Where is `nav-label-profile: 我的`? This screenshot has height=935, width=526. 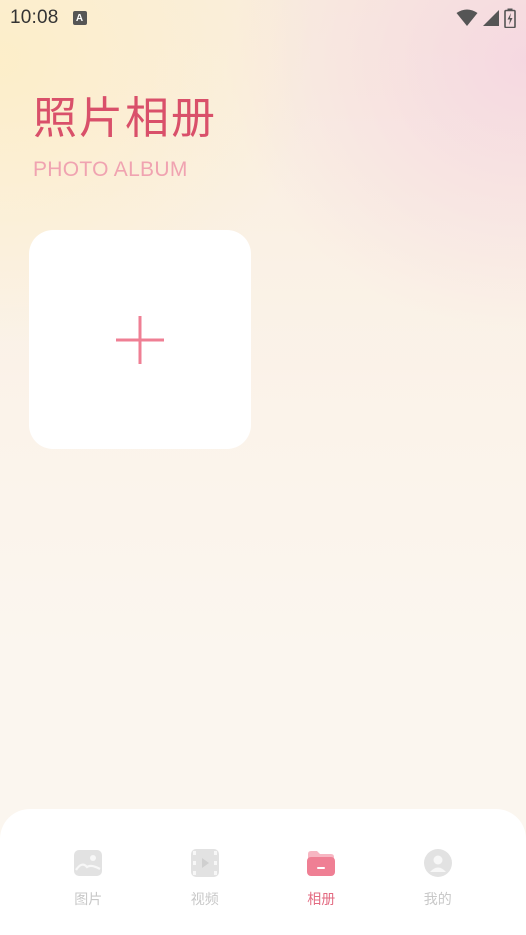
nav-label-profile: 我的 is located at coordinates (437, 900).